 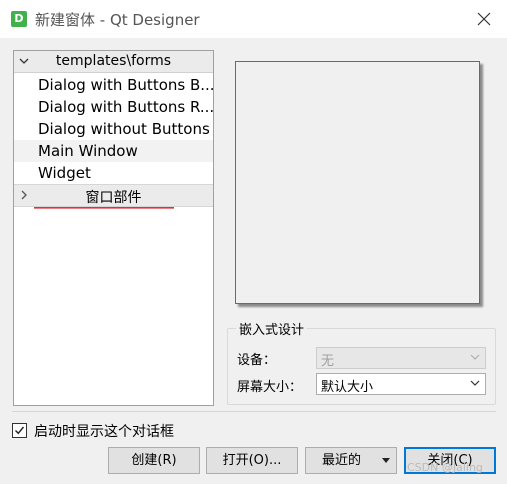 I want to click on screen-size-combo: 默认大小, so click(x=401, y=384).